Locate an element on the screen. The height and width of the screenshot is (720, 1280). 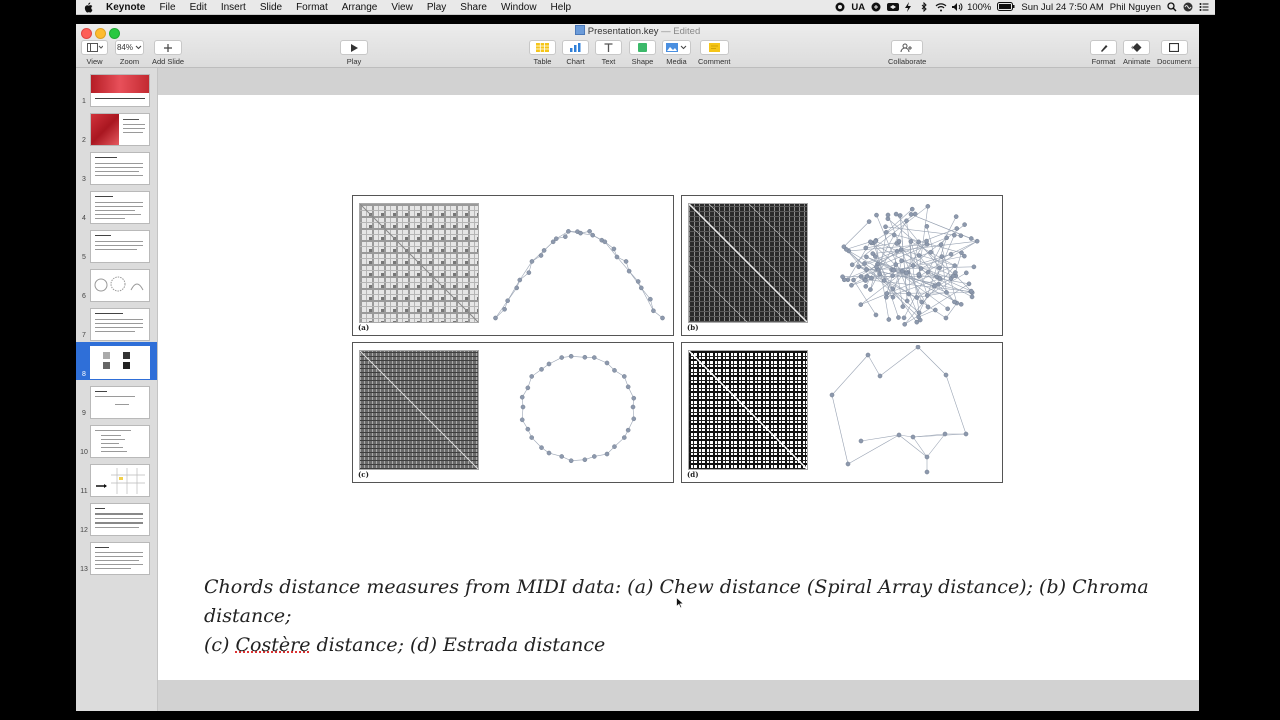
slide-thumbnail-10: 10 is located at coordinates (116, 440).